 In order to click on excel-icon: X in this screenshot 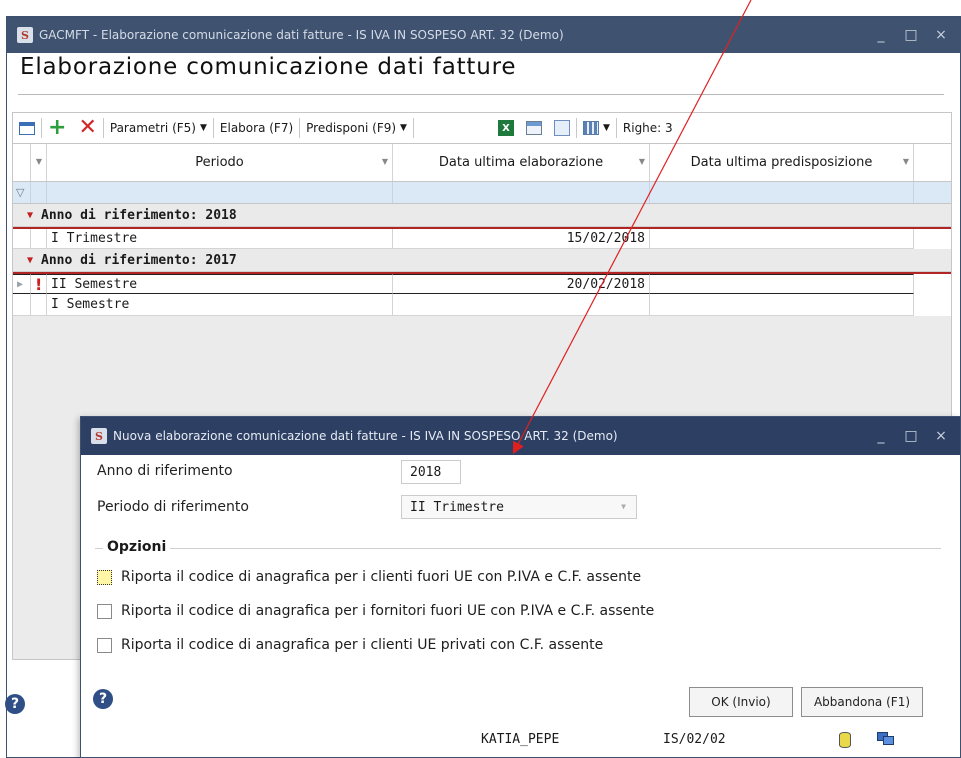, I will do `click(505, 128)`.